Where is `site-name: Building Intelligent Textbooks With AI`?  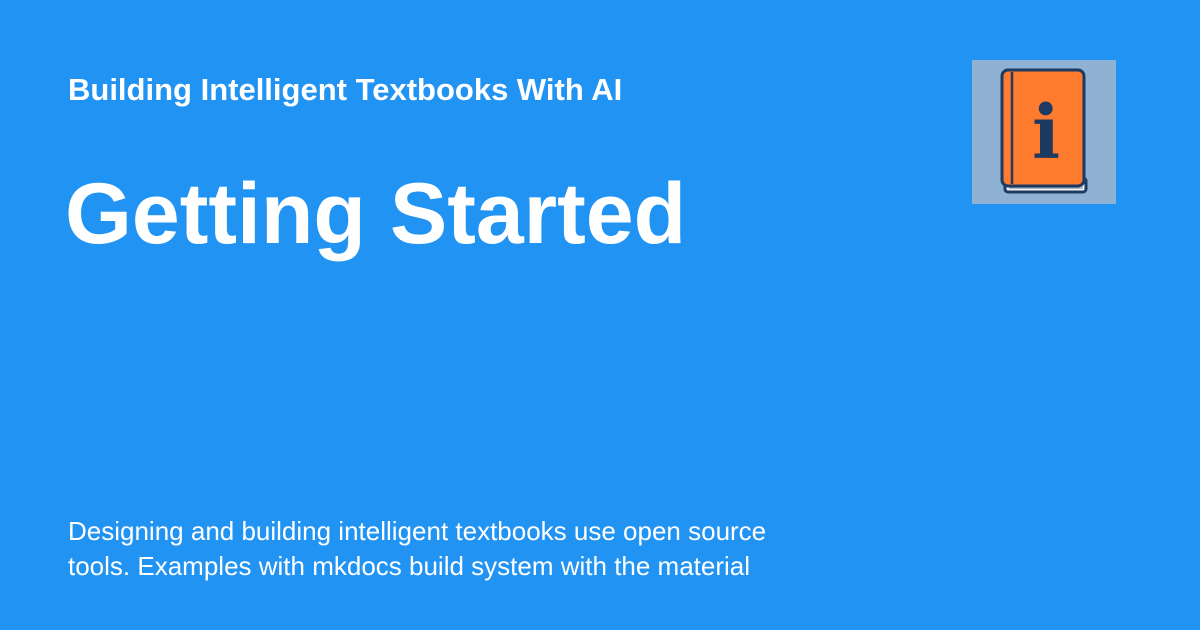 site-name: Building Intelligent Textbooks With AI is located at coordinates (345, 89).